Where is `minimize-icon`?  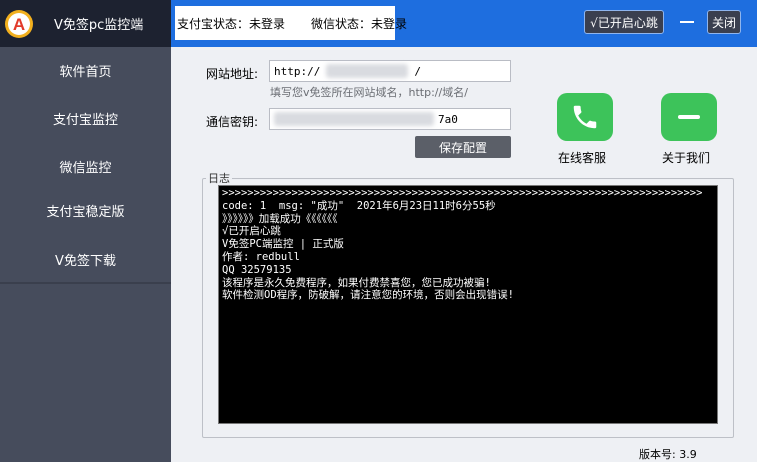 minimize-icon is located at coordinates (687, 22).